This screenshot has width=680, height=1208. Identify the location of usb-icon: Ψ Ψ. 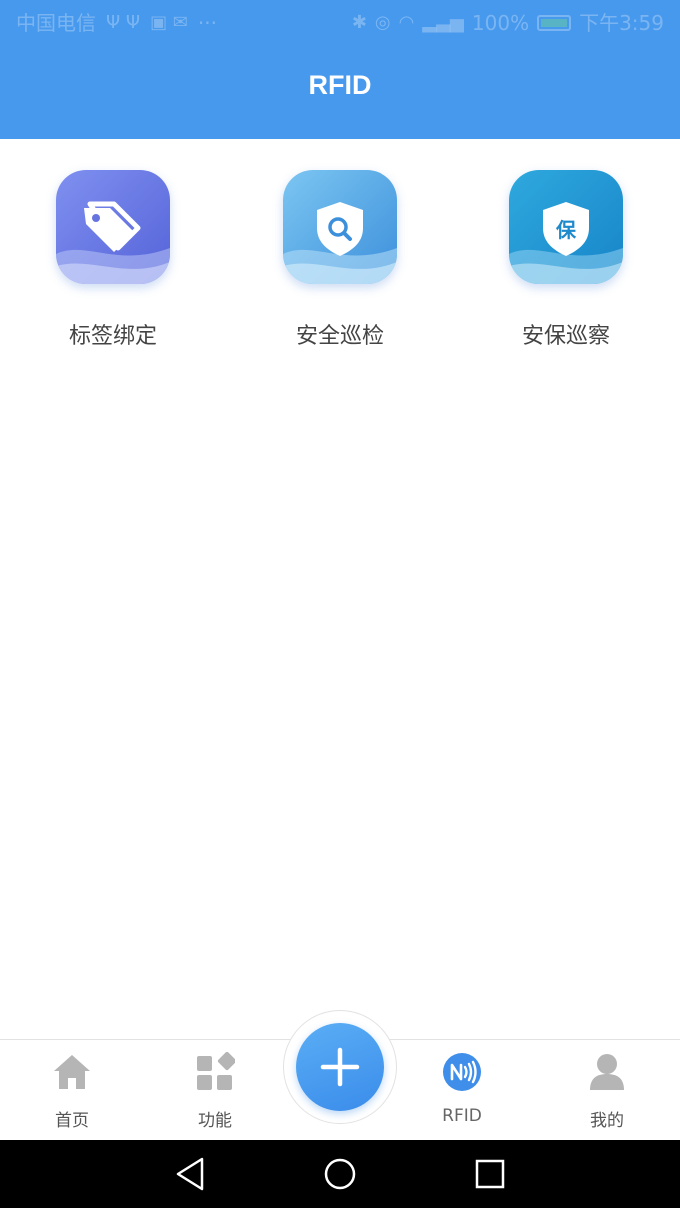
(123, 22).